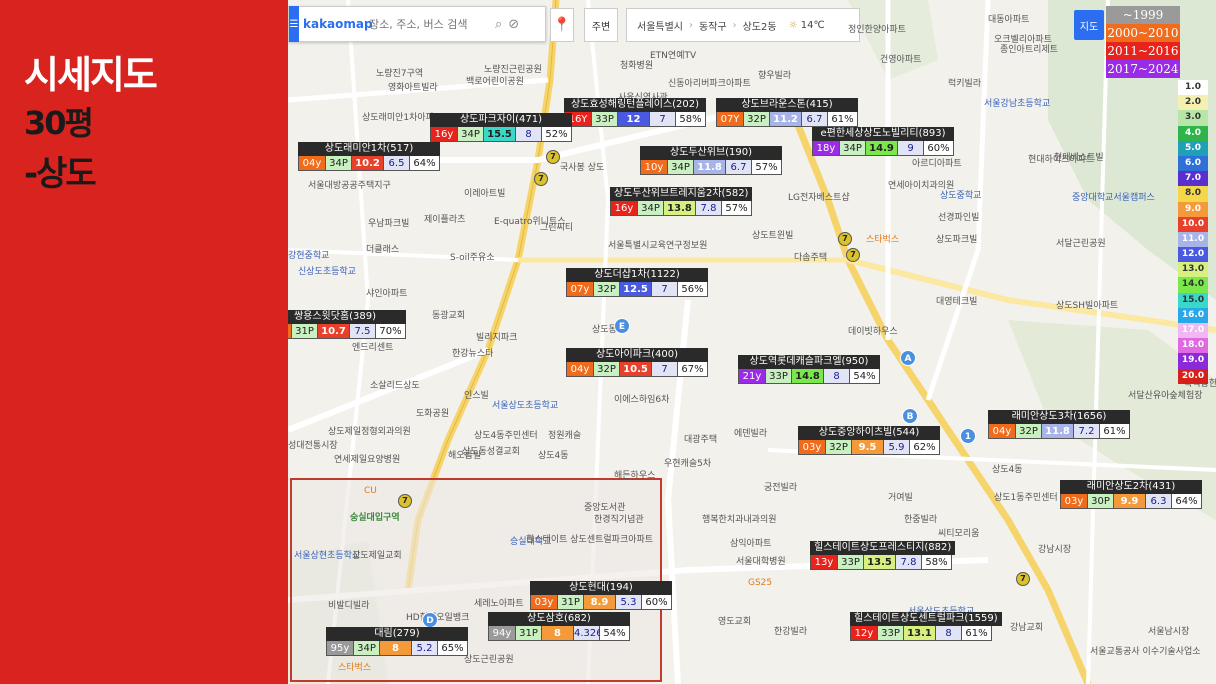  What do you see at coordinates (956, 238) in the screenshot?
I see `place-label: 상도파크빌` at bounding box center [956, 238].